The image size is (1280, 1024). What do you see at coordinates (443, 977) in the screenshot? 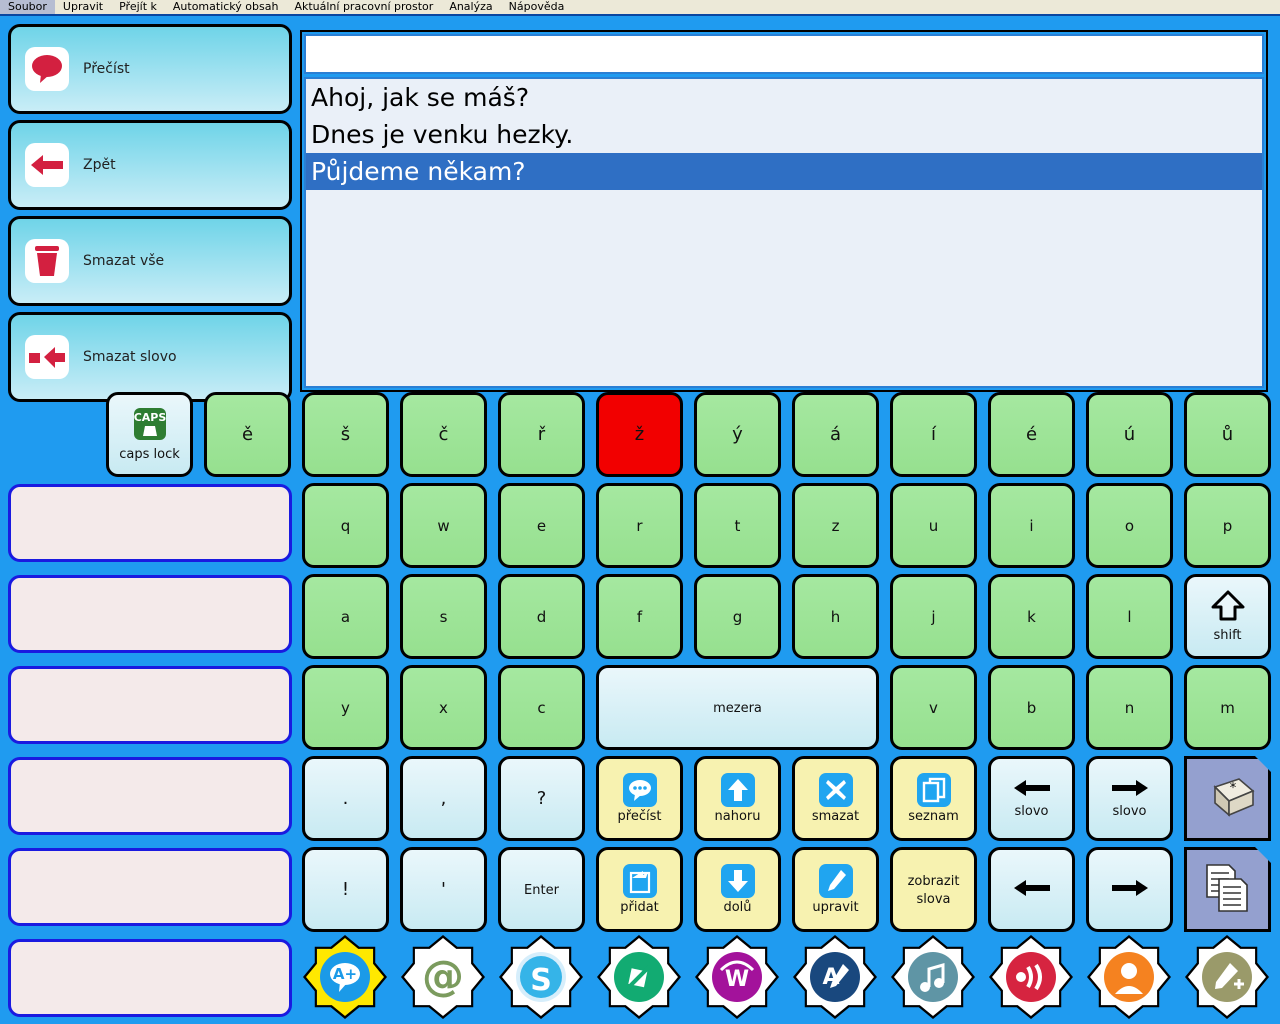
I see `app-button-email: @` at bounding box center [443, 977].